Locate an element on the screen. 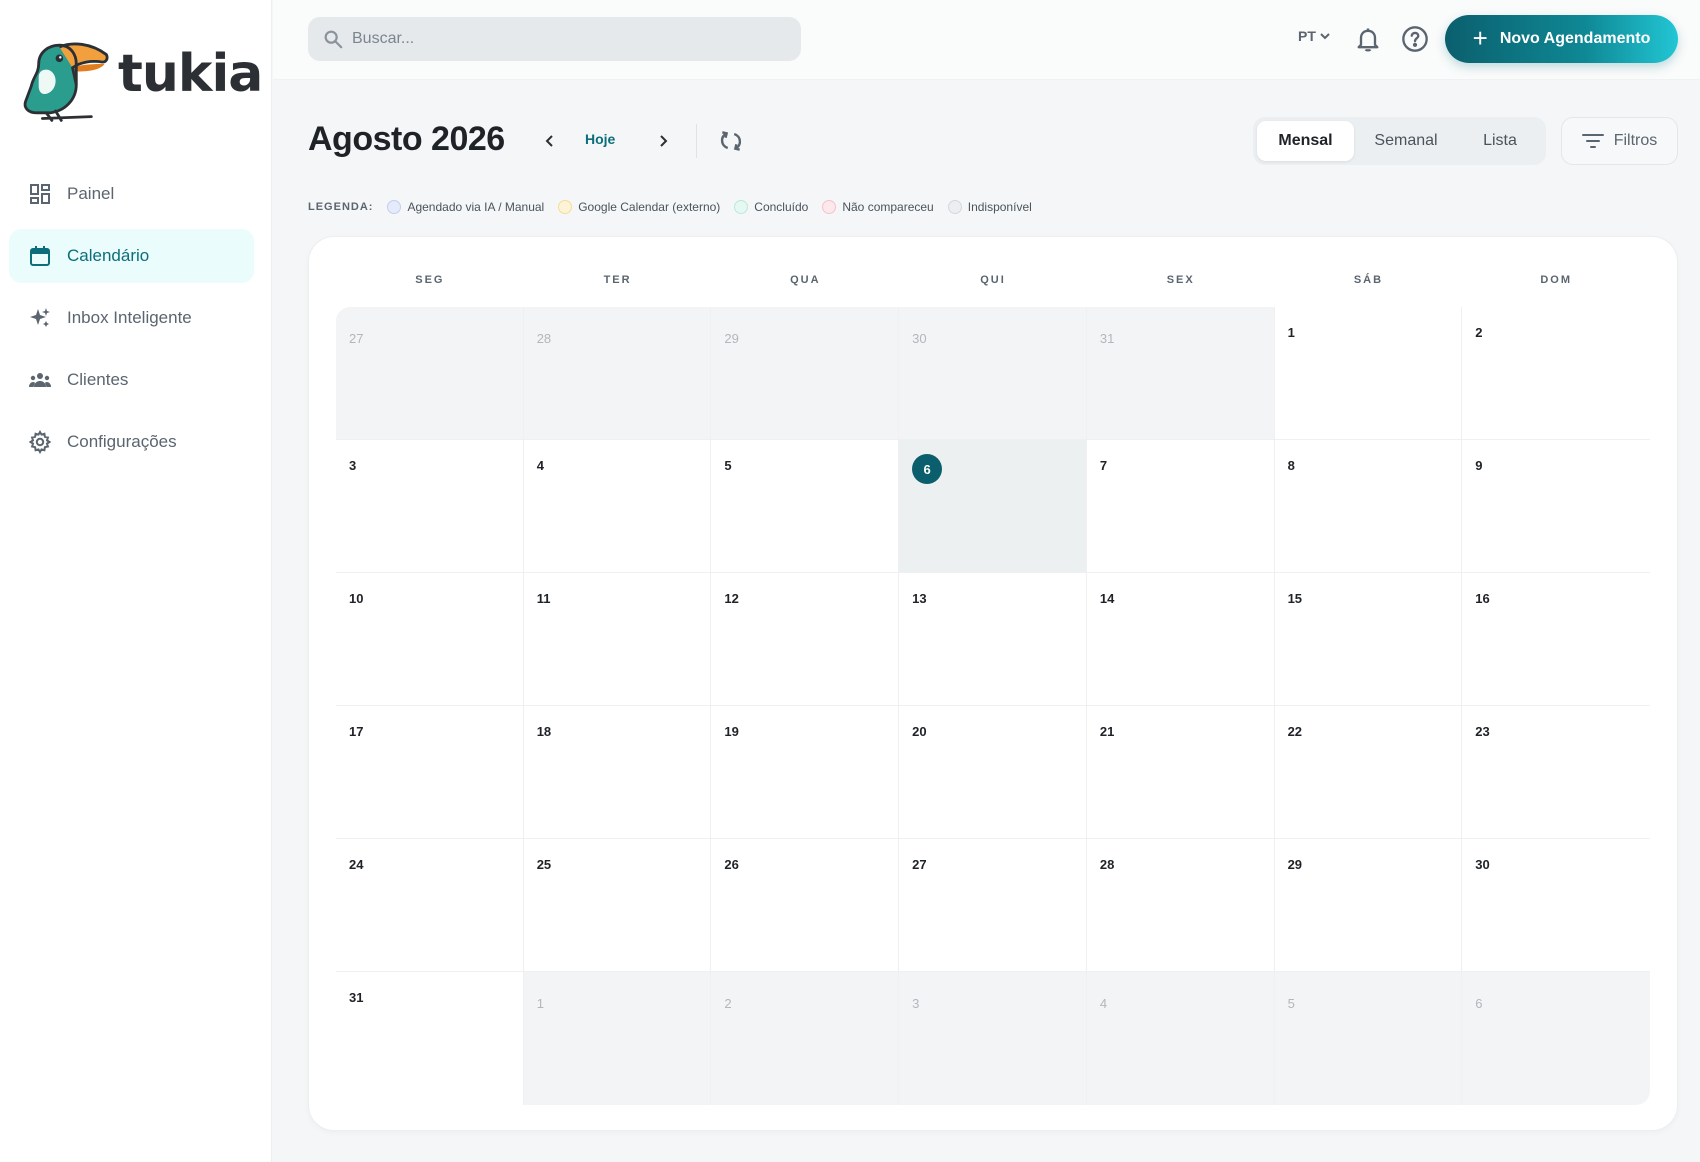 The width and height of the screenshot is (1700, 1162). calendar-day-cell: 18 is located at coordinates (617, 772).